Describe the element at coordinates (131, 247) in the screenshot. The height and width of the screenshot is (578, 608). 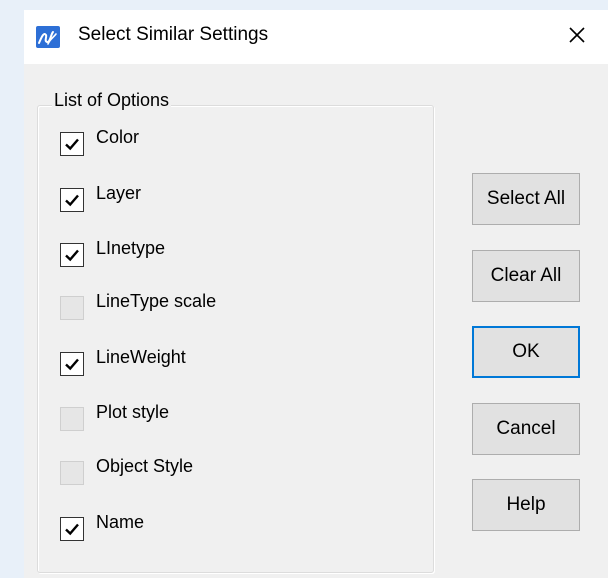
I see `option-label: LInetype` at that location.